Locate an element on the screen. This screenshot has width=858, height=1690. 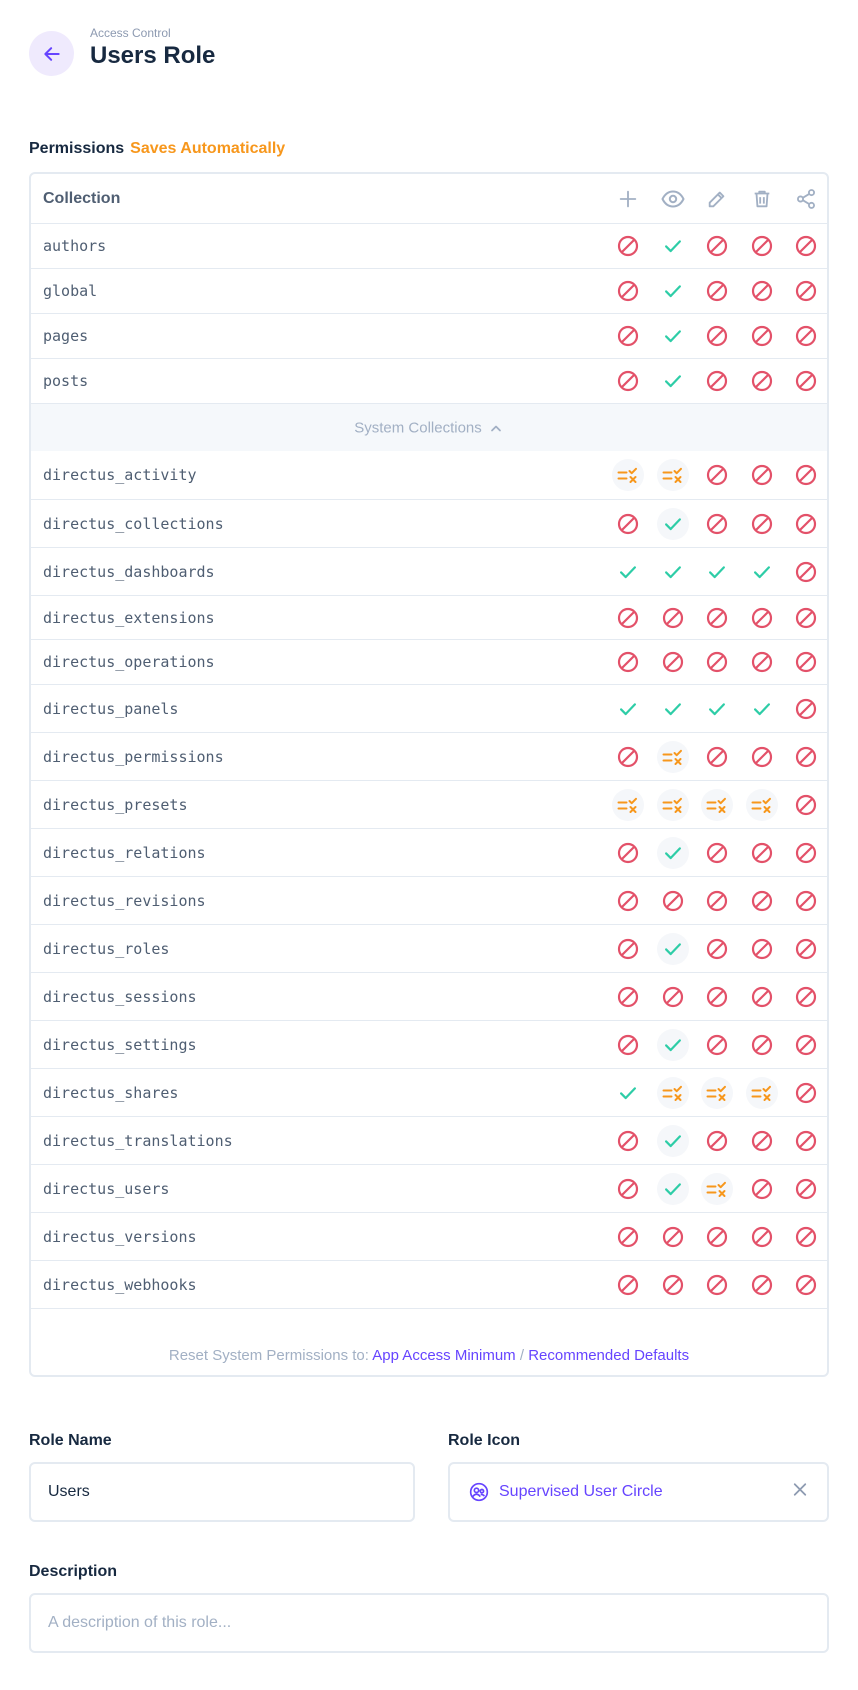
collection-name: directus_permissions is located at coordinates (133, 757).